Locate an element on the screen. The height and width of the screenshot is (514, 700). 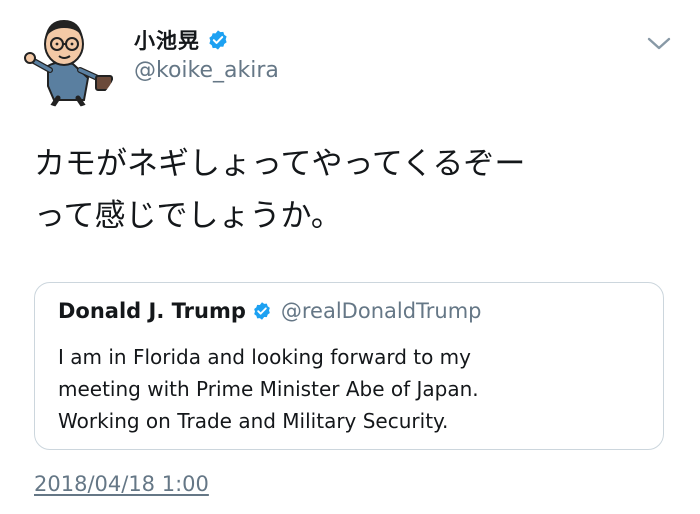
tweet-timestamp: 2018/04/18 1:00 is located at coordinates (121, 484).